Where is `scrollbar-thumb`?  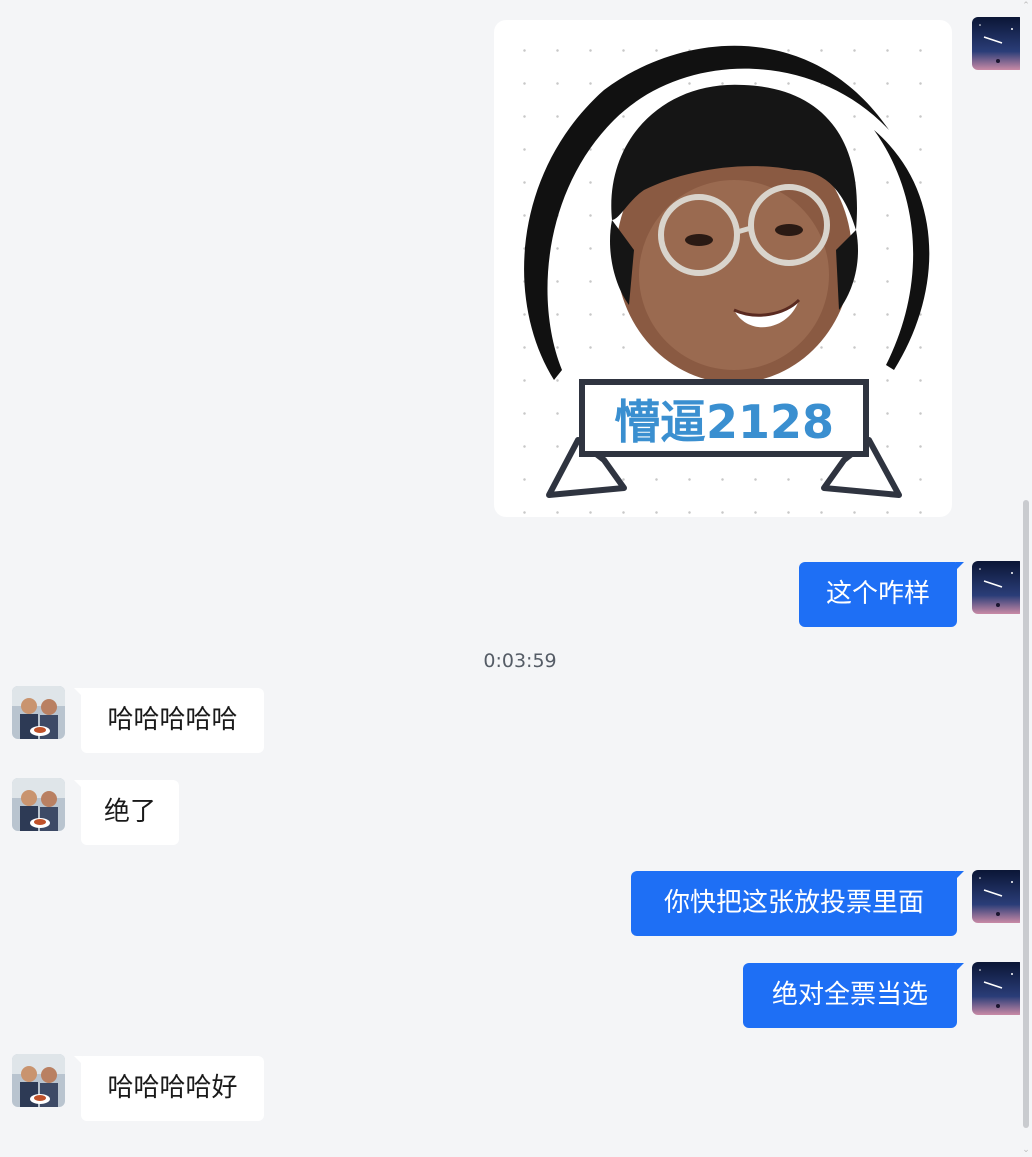
scrollbar-thumb is located at coordinates (1026, 814).